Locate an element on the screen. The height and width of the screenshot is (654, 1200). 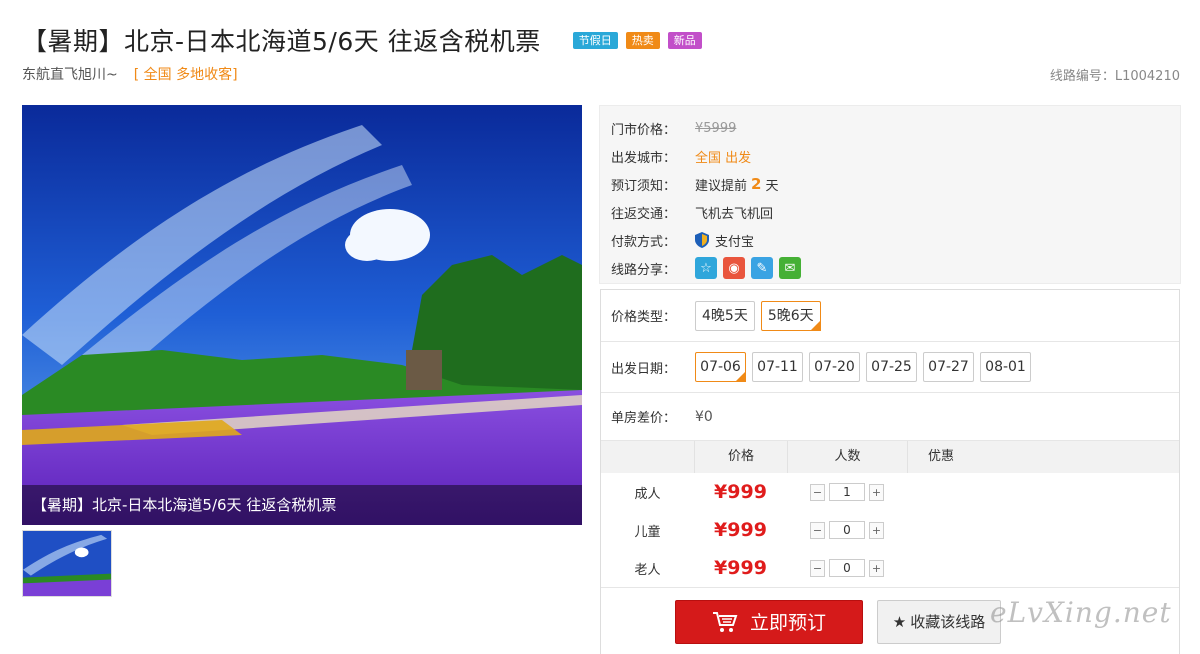
share-icon-list: ☆ ◉ ✎ ✉ is located at coordinates (748, 268).